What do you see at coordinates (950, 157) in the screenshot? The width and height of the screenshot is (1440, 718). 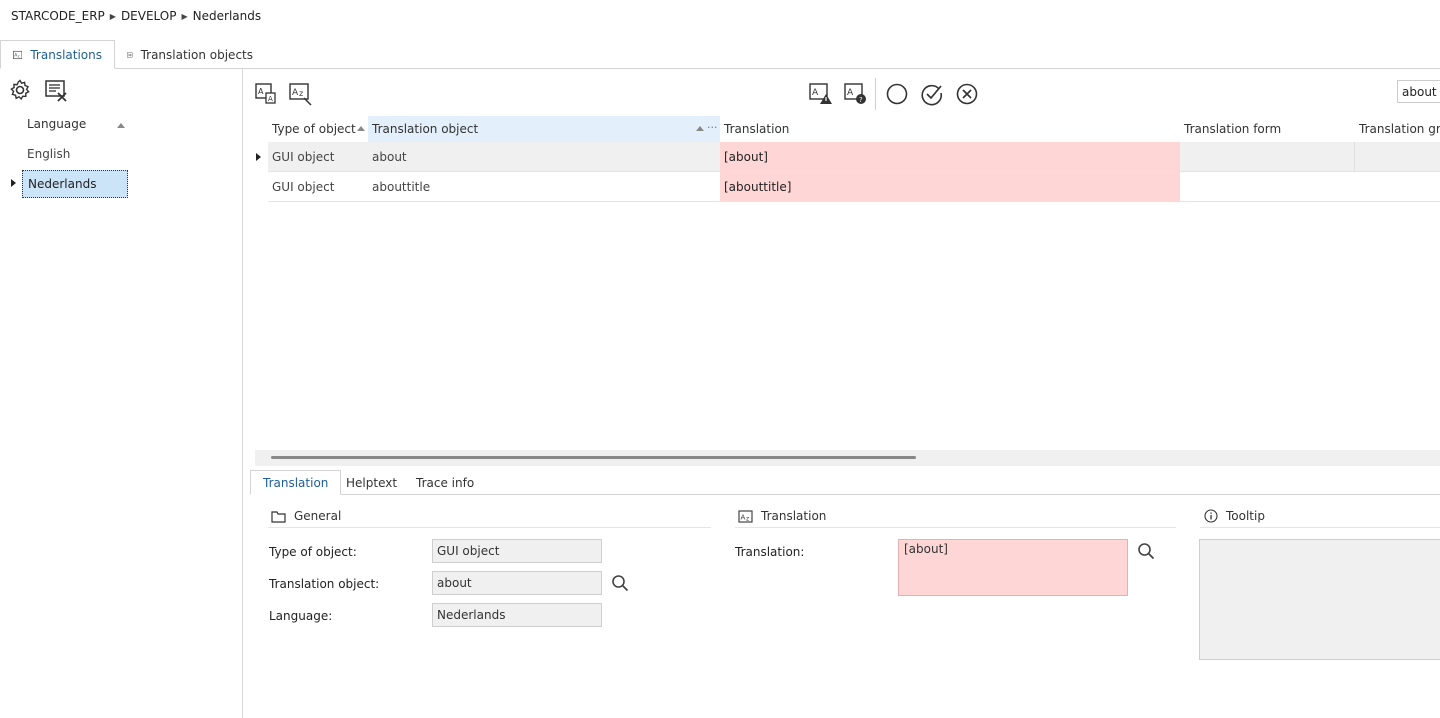 I see `table-cell-translation: [about]` at bounding box center [950, 157].